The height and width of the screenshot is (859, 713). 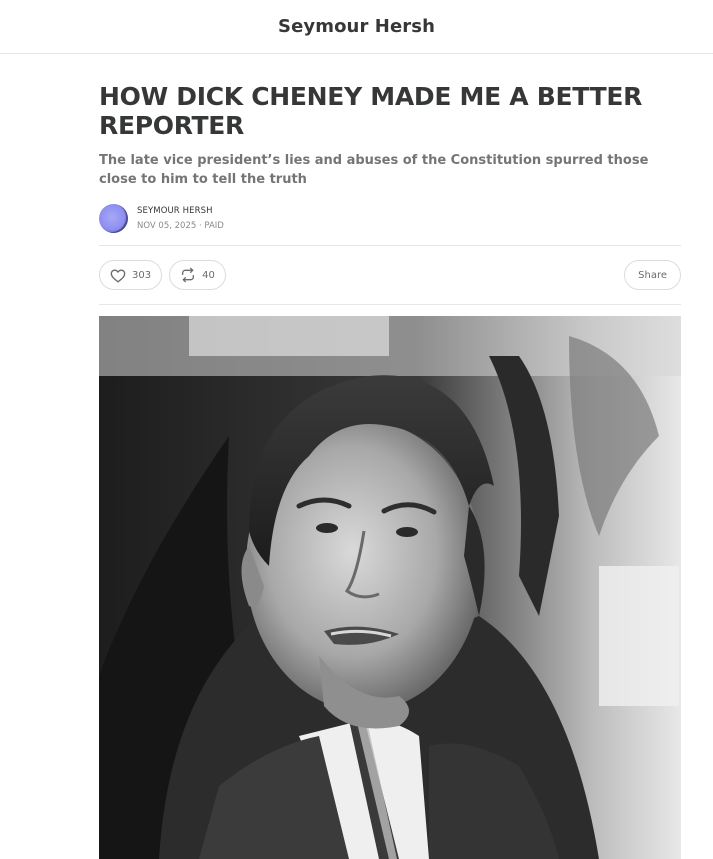 I want to click on top-bar: Seymour Hersh, so click(x=356, y=27).